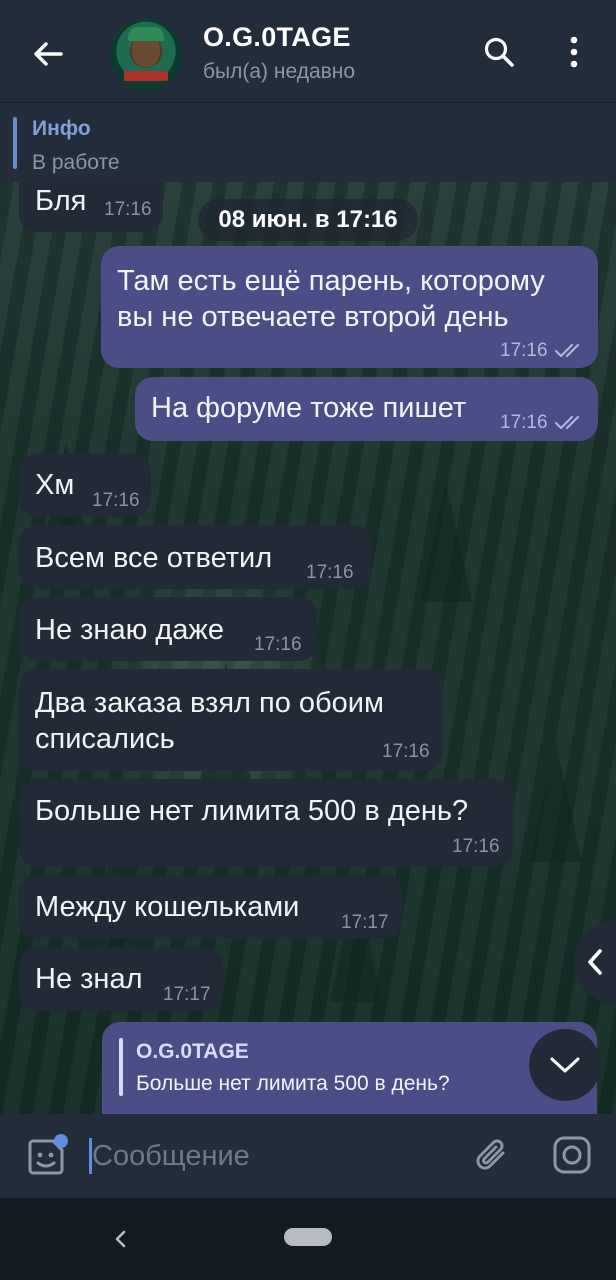 This screenshot has height=1280, width=616. What do you see at coordinates (277, 37) in the screenshot?
I see `chat-title: O.G.0TAGE` at bounding box center [277, 37].